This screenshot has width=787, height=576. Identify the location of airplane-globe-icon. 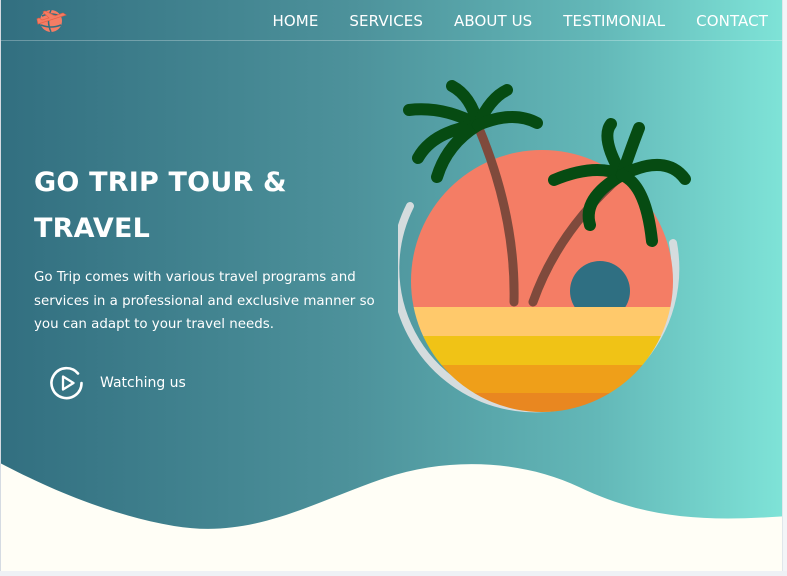
(52, 21).